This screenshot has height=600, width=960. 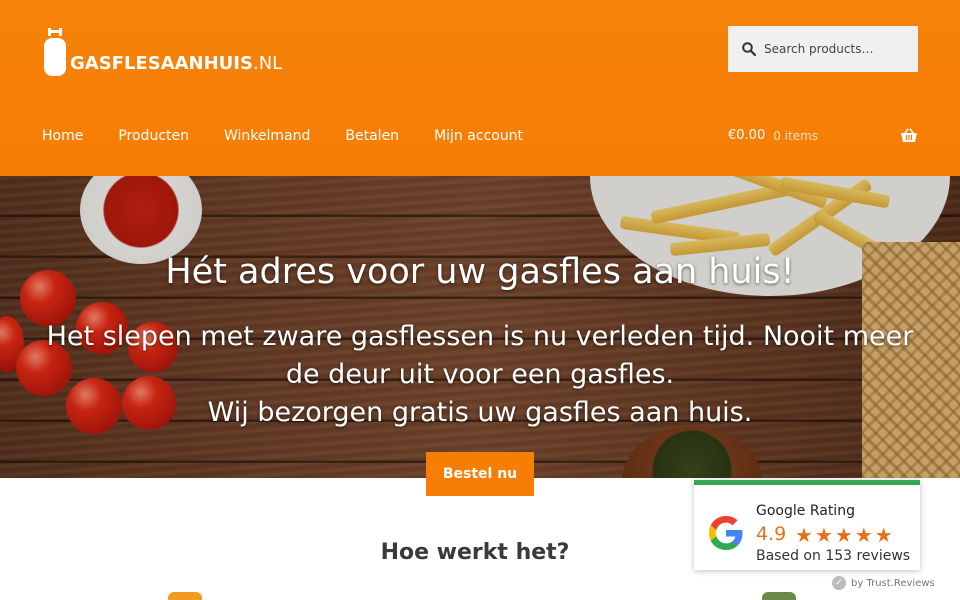 What do you see at coordinates (62, 136) in the screenshot?
I see `nav-home: Home` at bounding box center [62, 136].